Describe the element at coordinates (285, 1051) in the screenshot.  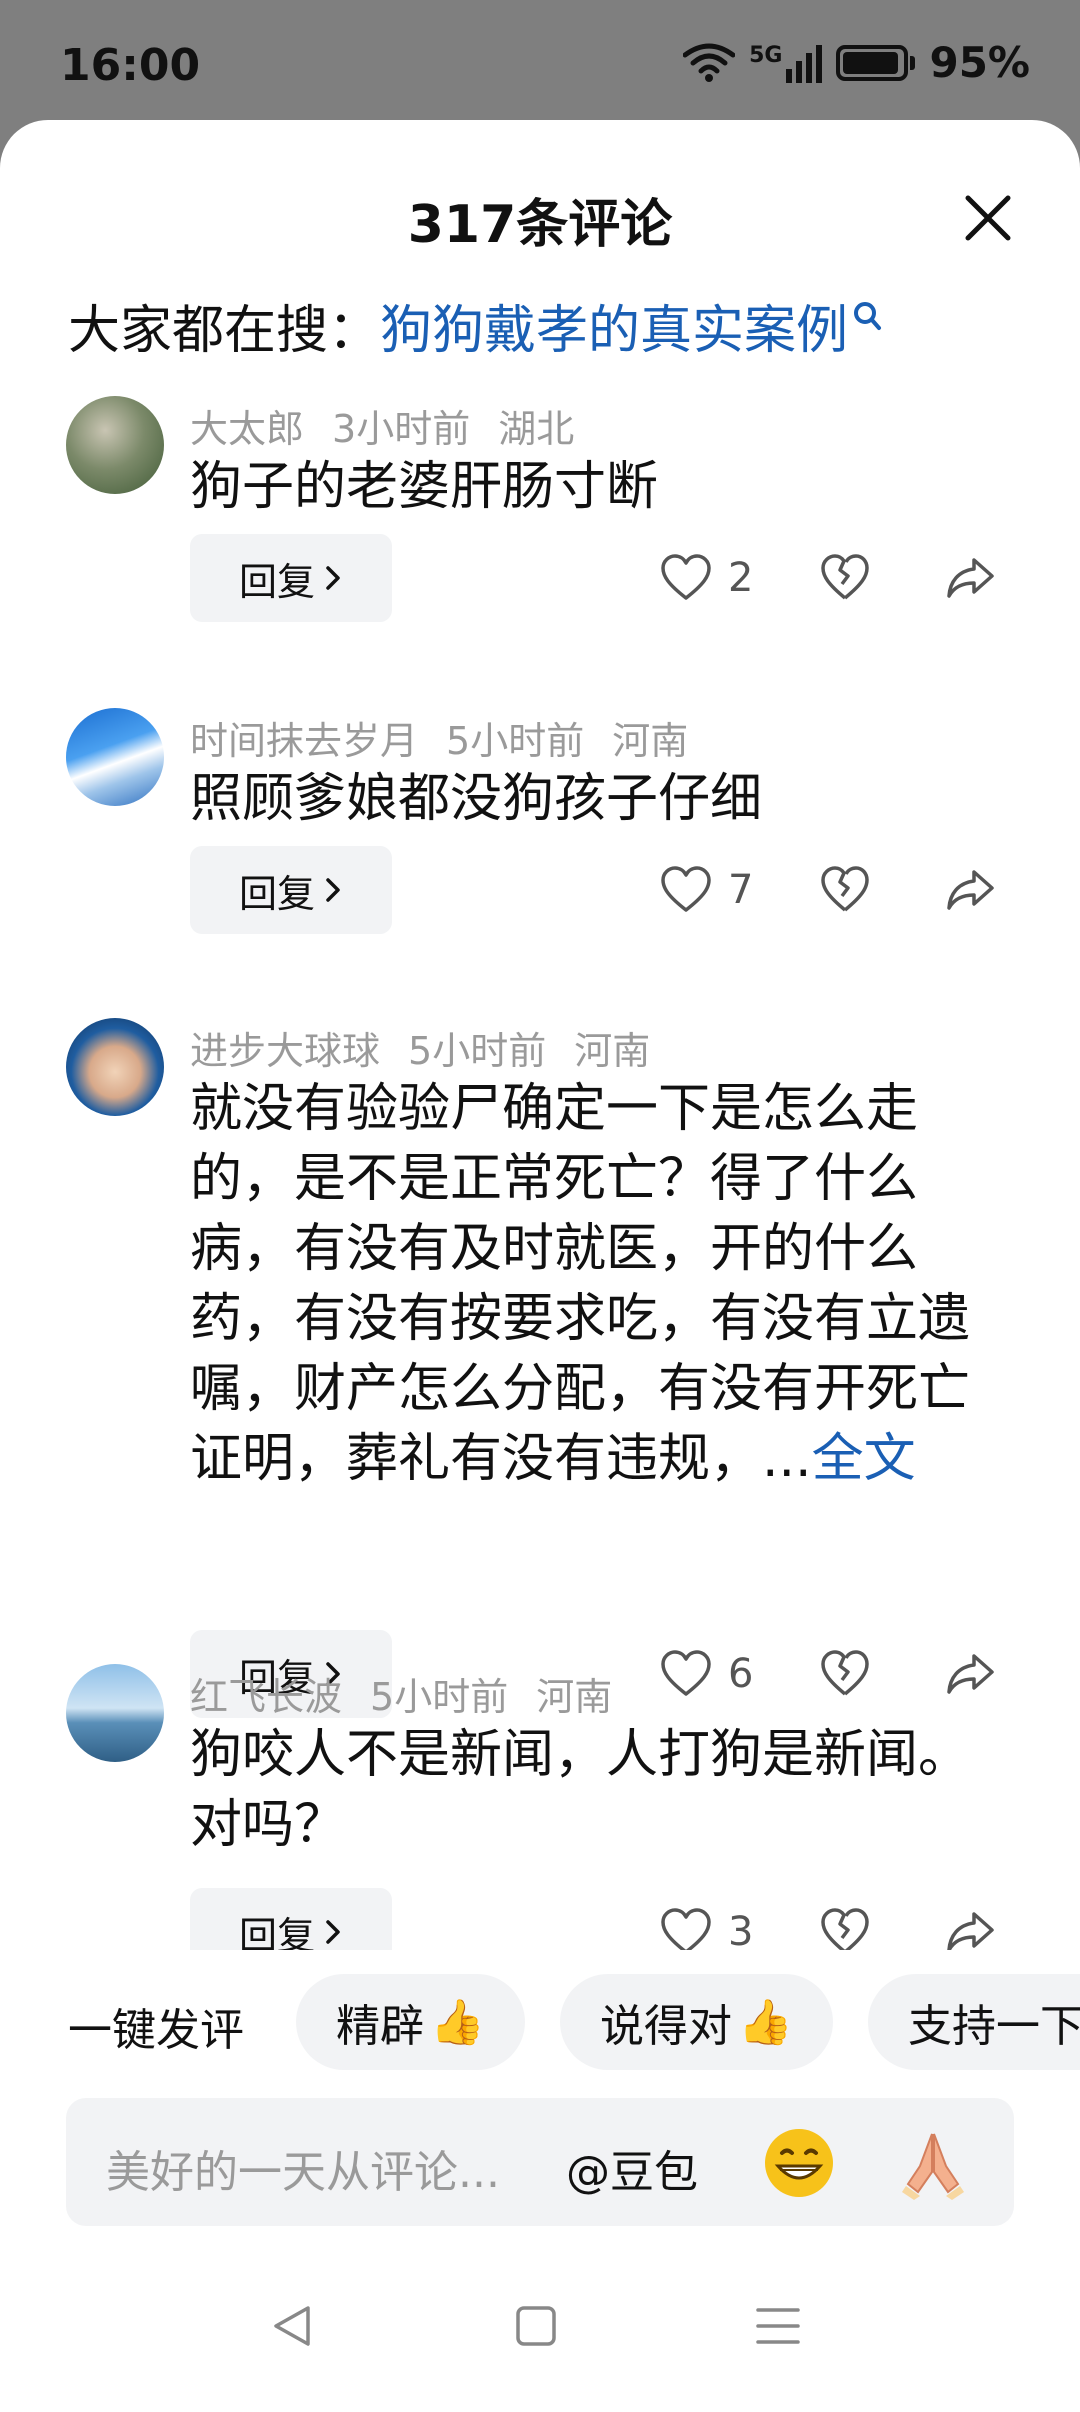
I see `comment-user: 进步大球球` at that location.